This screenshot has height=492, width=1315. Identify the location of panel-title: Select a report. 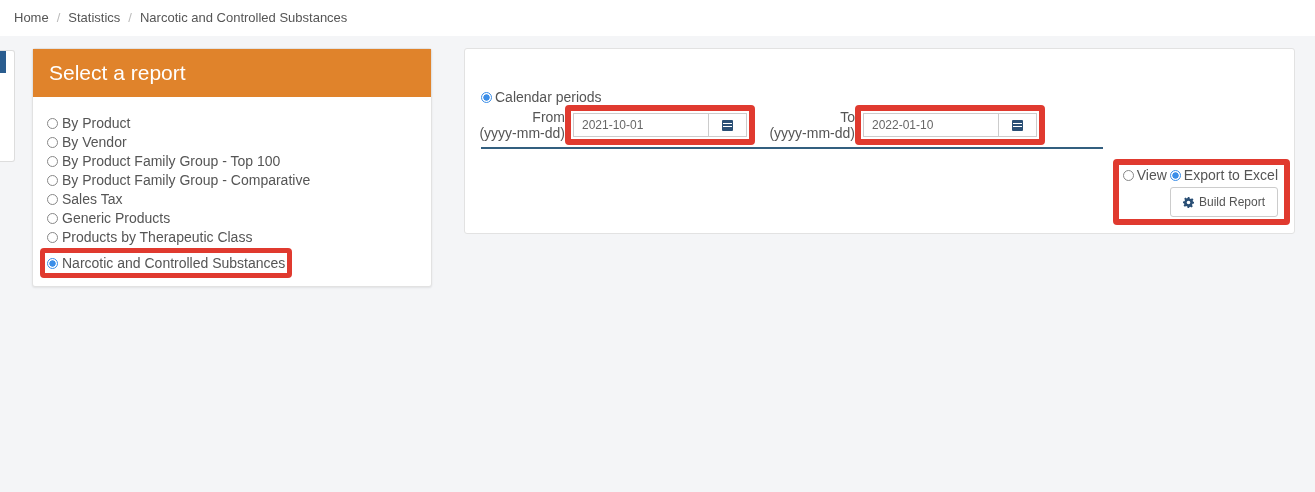
(232, 73).